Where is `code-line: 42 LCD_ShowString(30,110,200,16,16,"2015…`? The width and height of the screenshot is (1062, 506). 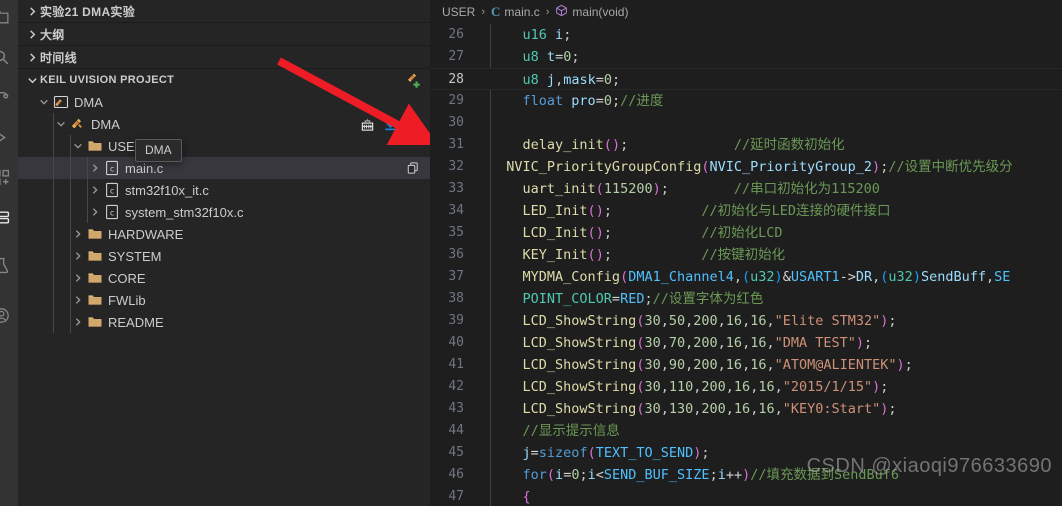
code-line: 42 LCD_ShowString(30,110,200,16,16,"2015… is located at coordinates (746, 387).